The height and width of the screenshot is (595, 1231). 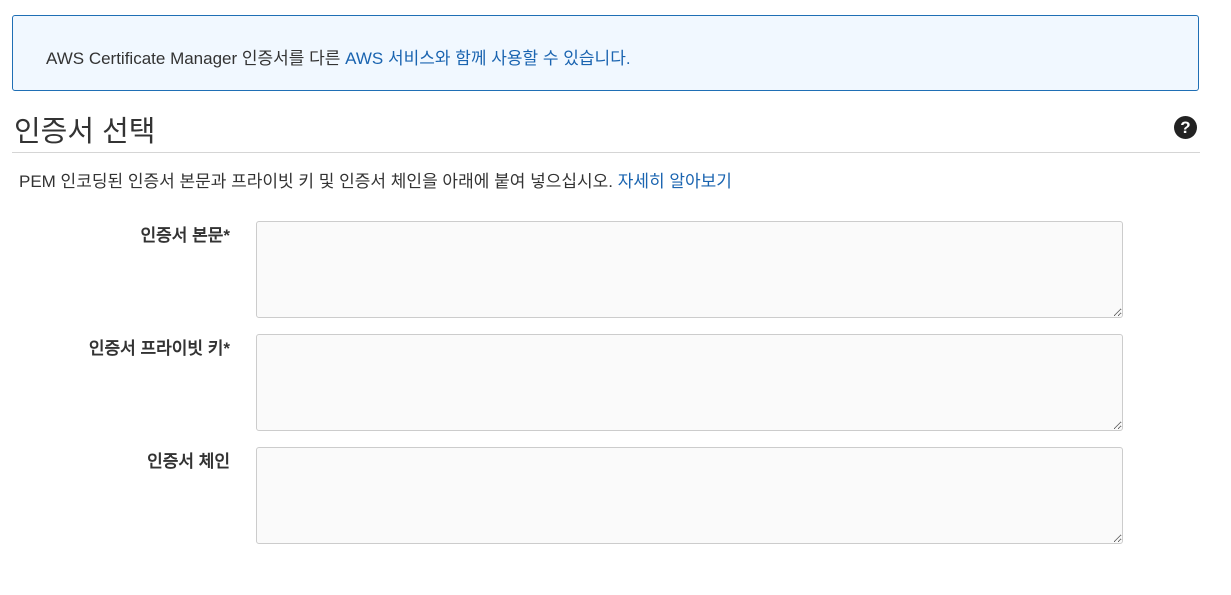 What do you see at coordinates (606, 152) in the screenshot?
I see `section-divider` at bounding box center [606, 152].